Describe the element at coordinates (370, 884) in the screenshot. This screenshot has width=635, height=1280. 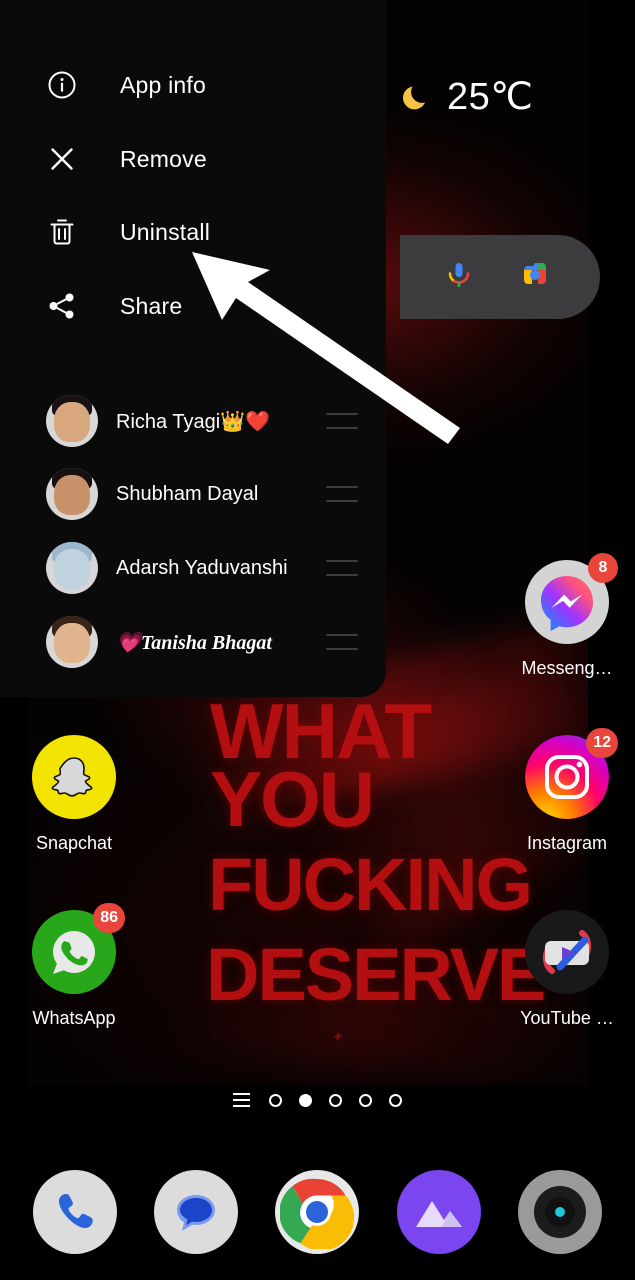
I see `wallpaper-text-line-3: FUCKING` at that location.